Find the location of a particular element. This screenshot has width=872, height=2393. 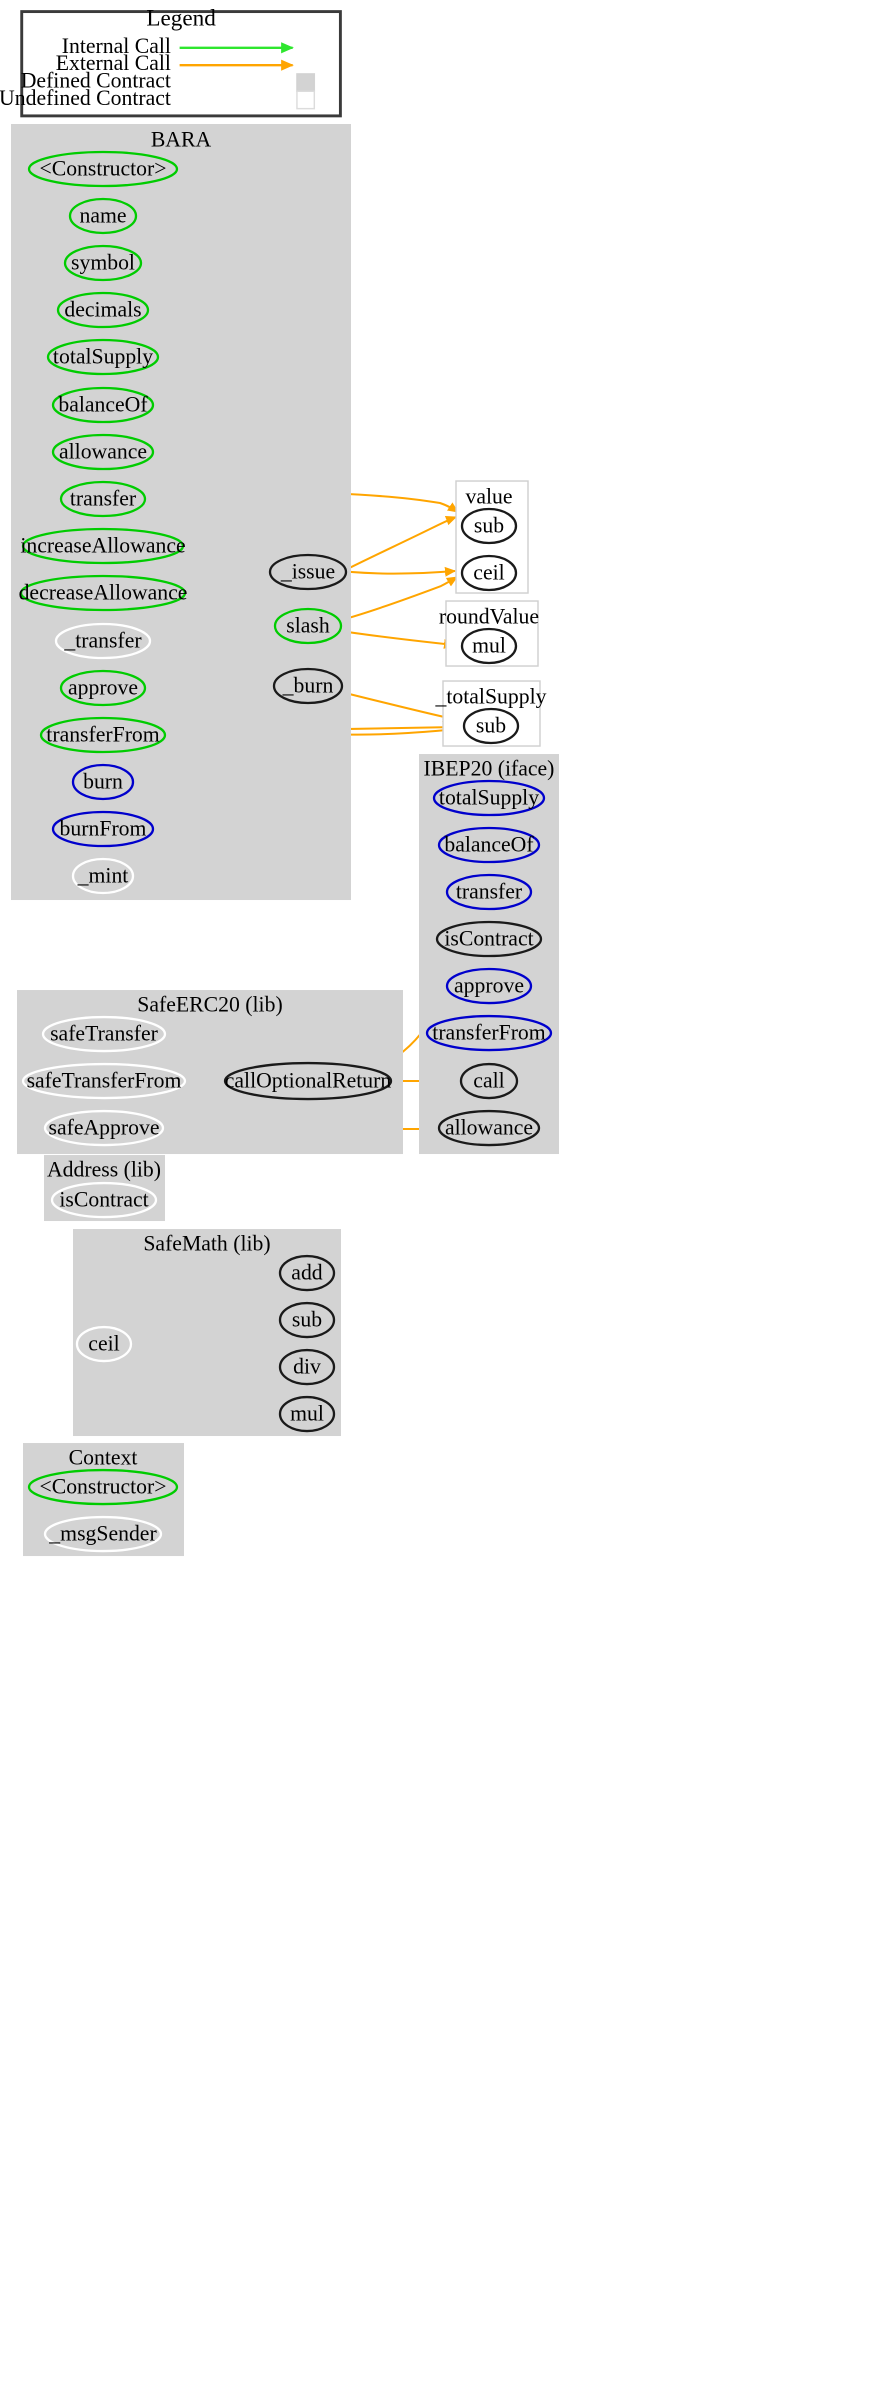

node-label-bara_balof: balanceOf is located at coordinates (103, 404).